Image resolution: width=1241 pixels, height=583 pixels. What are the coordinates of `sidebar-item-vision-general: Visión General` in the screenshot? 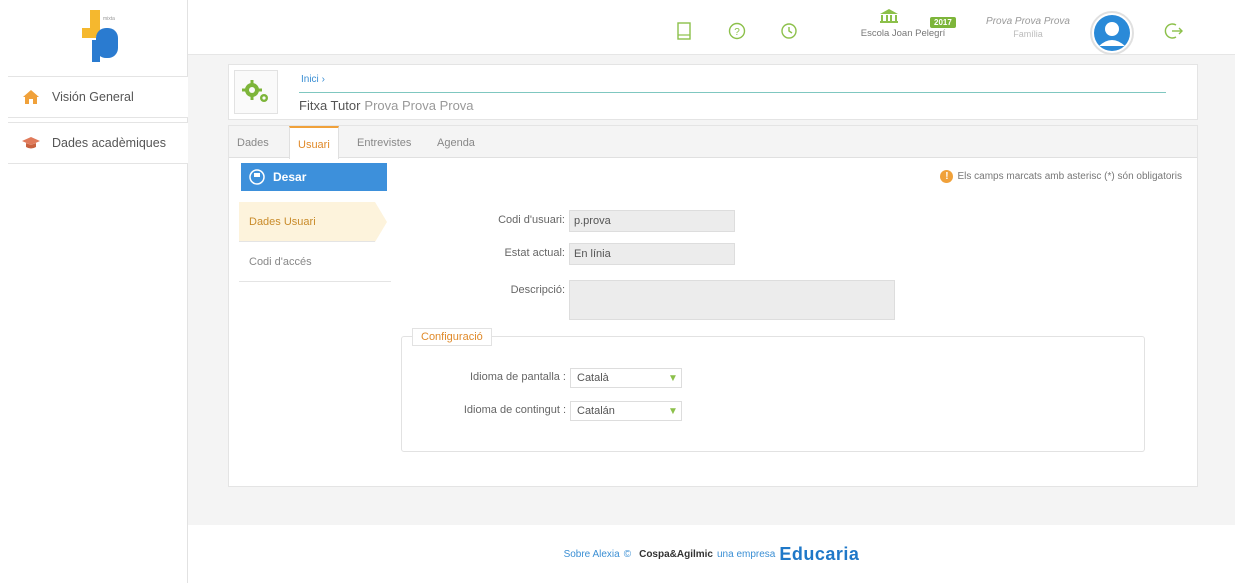 It's located at (98, 97).